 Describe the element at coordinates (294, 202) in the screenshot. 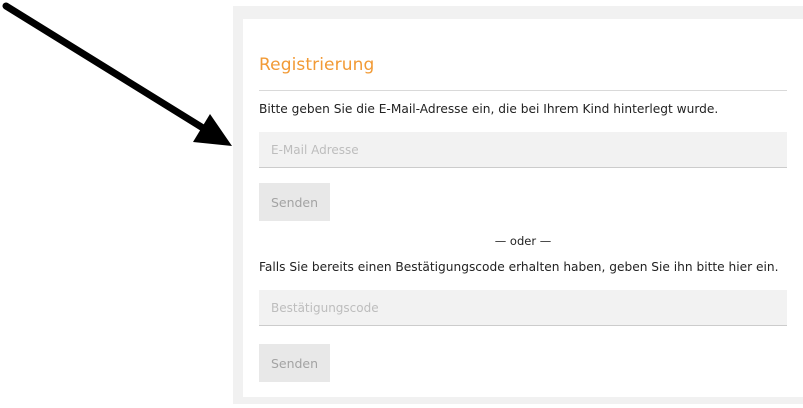

I see `send-email-button: Senden` at that location.